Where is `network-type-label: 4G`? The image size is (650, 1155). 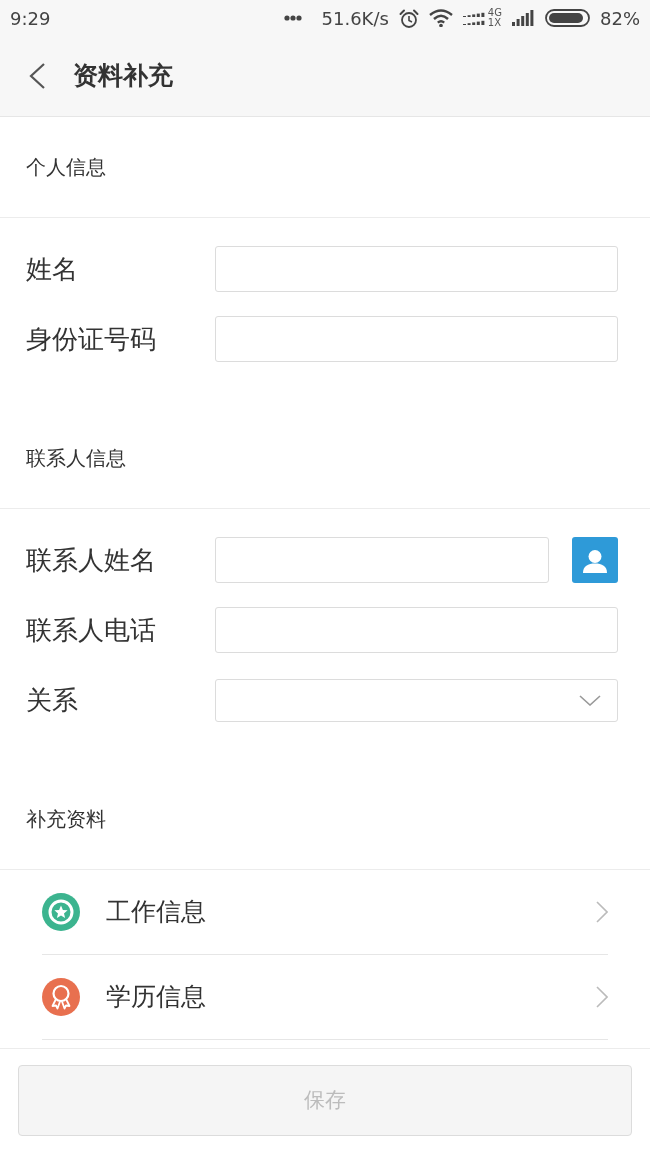
network-type-label: 4G is located at coordinates (494, 13).